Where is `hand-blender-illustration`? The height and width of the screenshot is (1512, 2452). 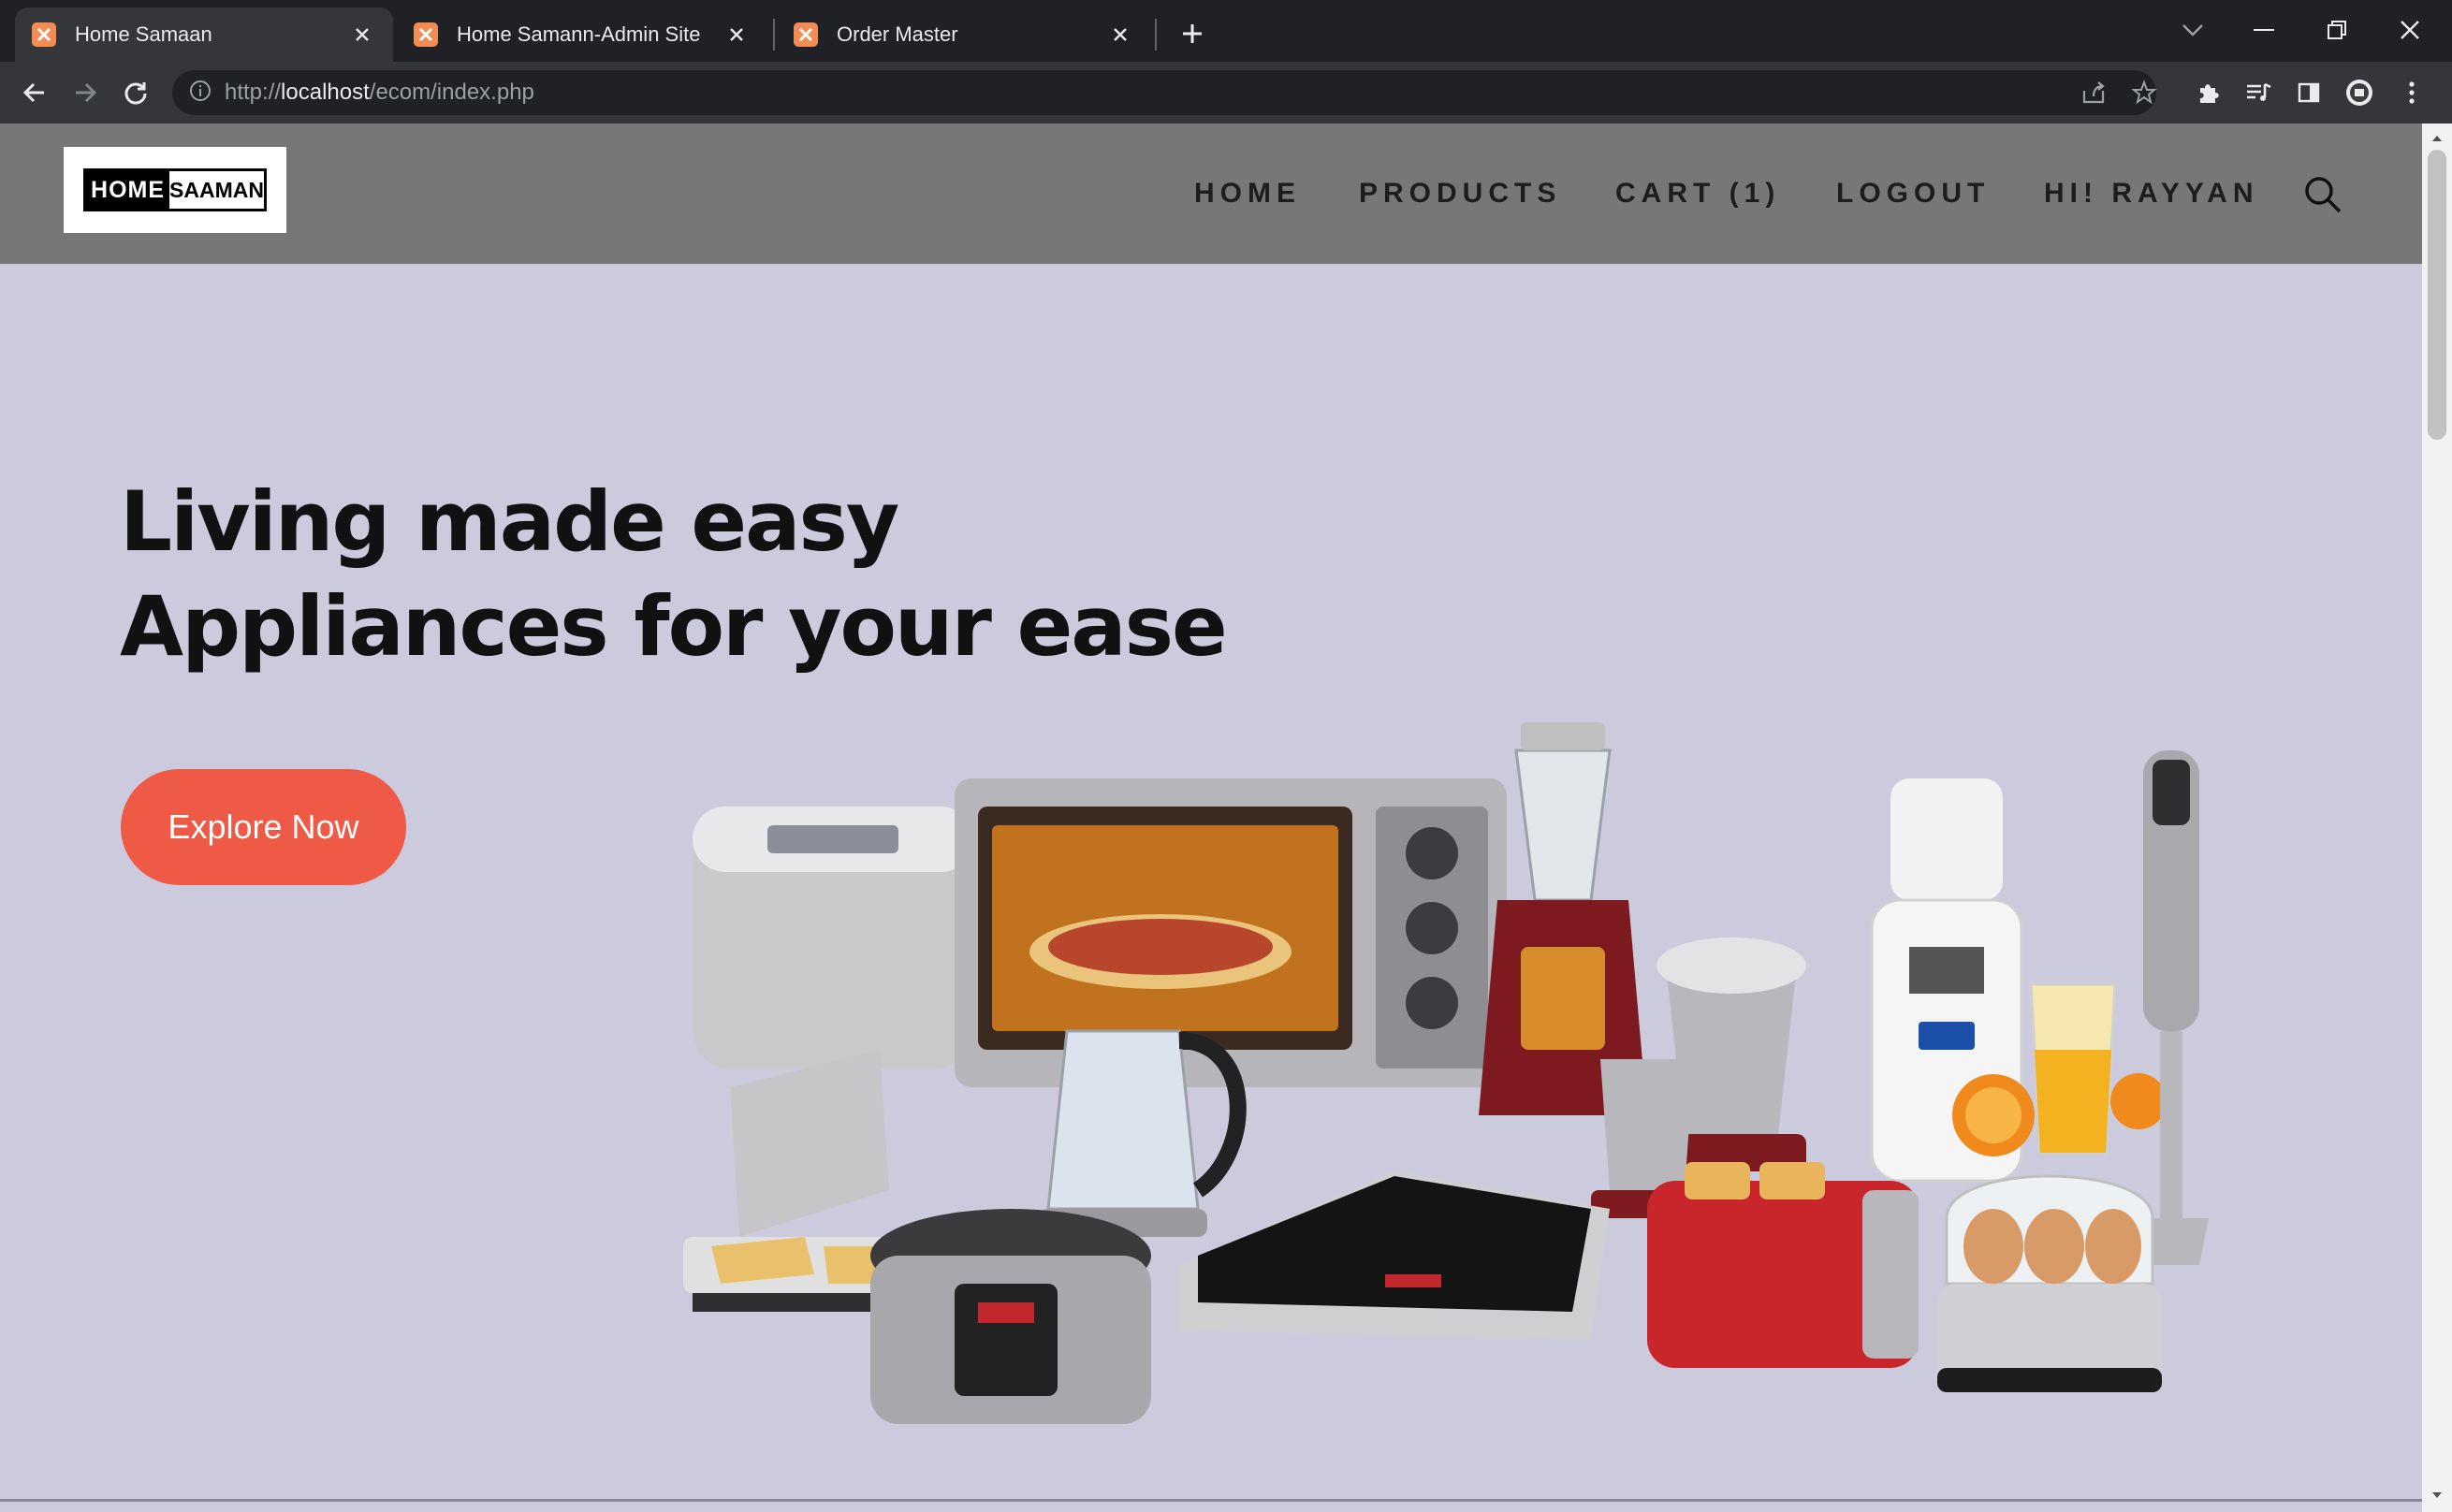 hand-blender-illustration is located at coordinates (2171, 1007).